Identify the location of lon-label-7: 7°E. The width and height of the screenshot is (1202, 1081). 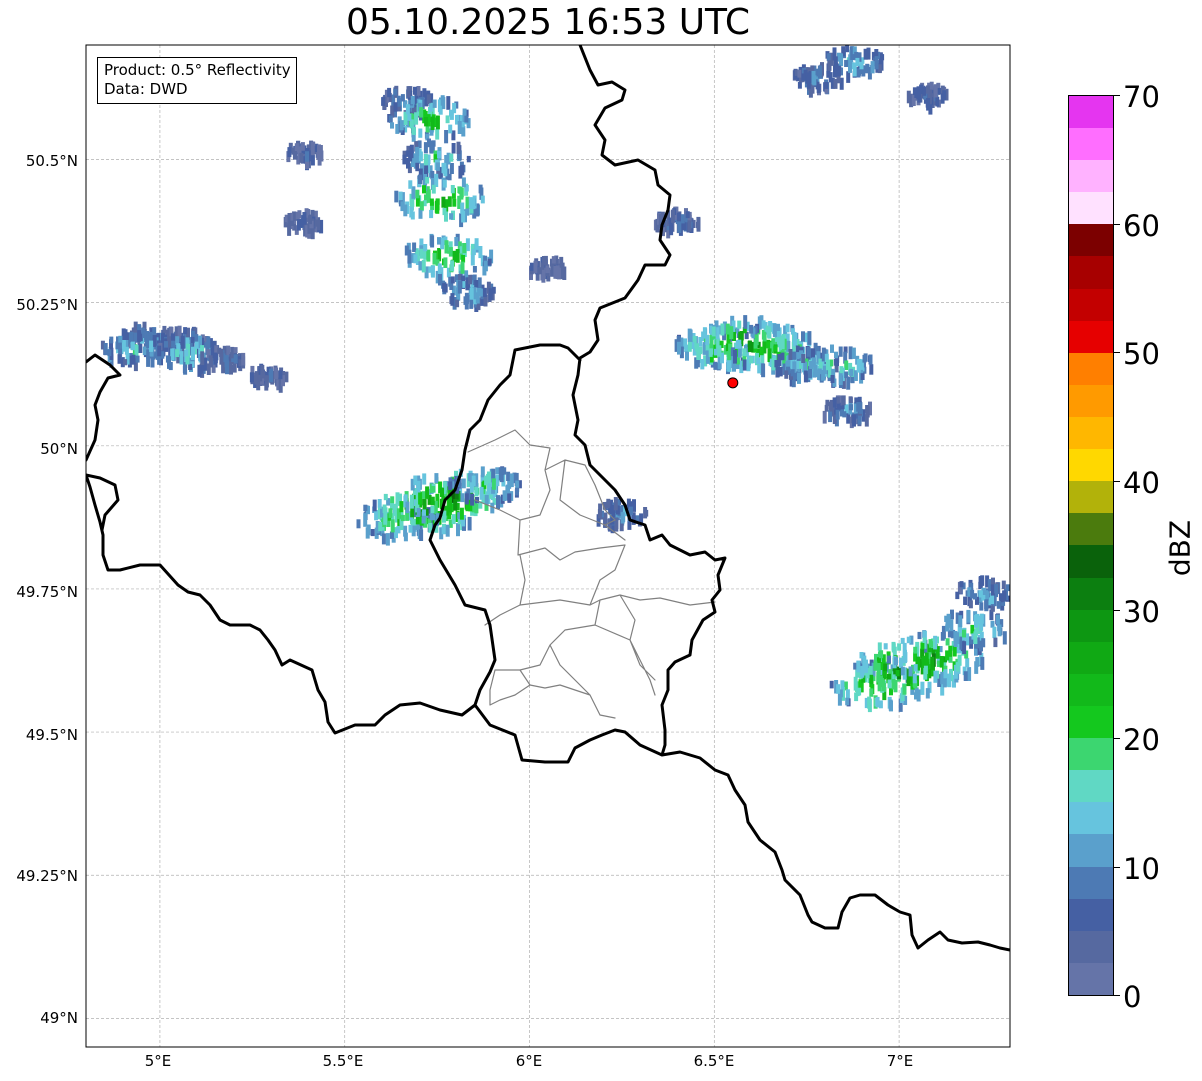
(900, 1061).